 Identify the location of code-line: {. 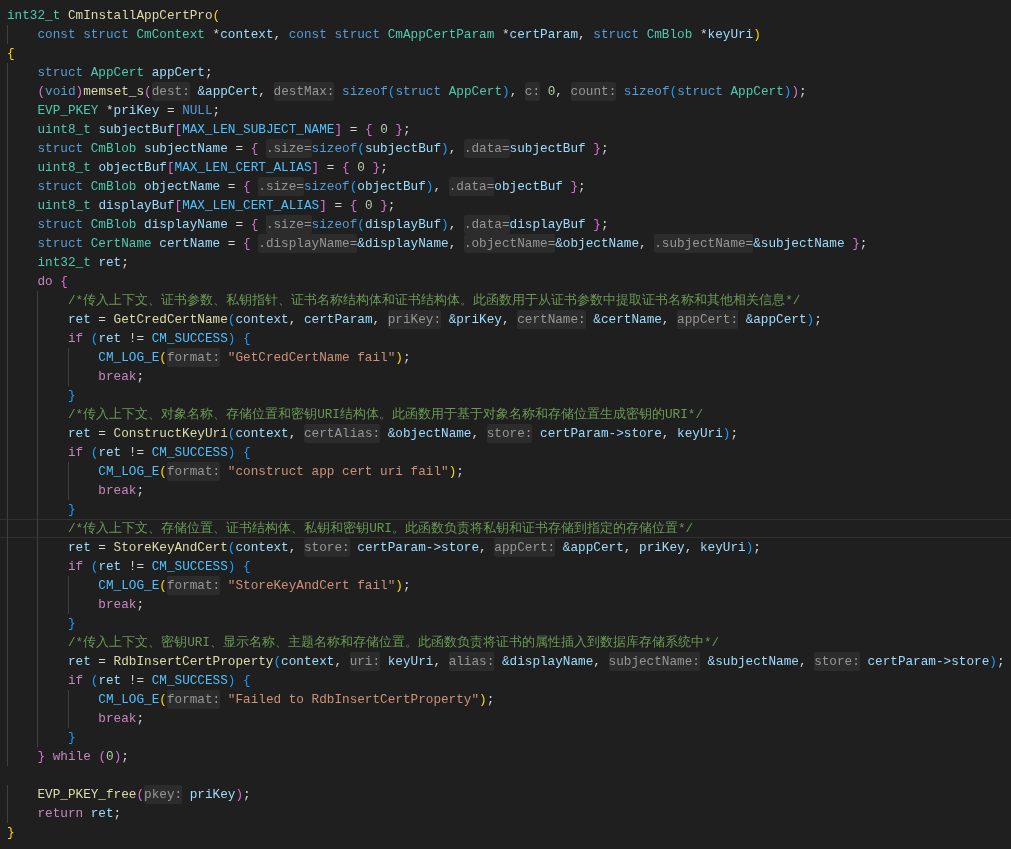
(11, 54).